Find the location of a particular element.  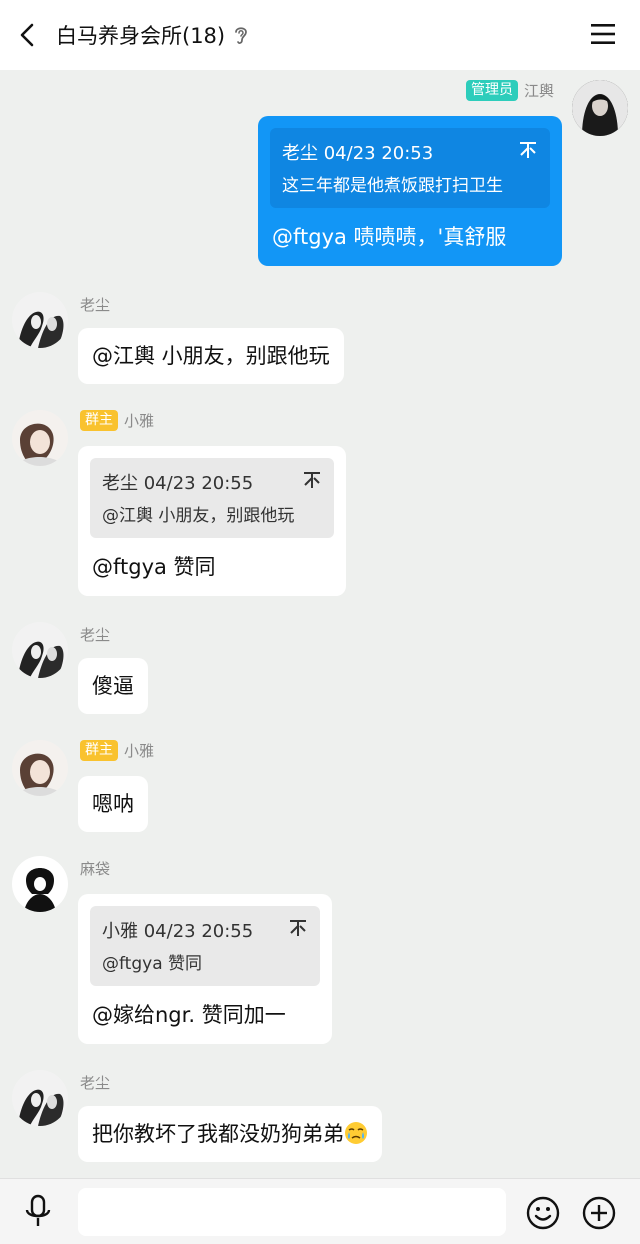

quoted-message: 老尘 04/23 20:55 @江輿 小朋友，别跟他玩 is located at coordinates (212, 498).